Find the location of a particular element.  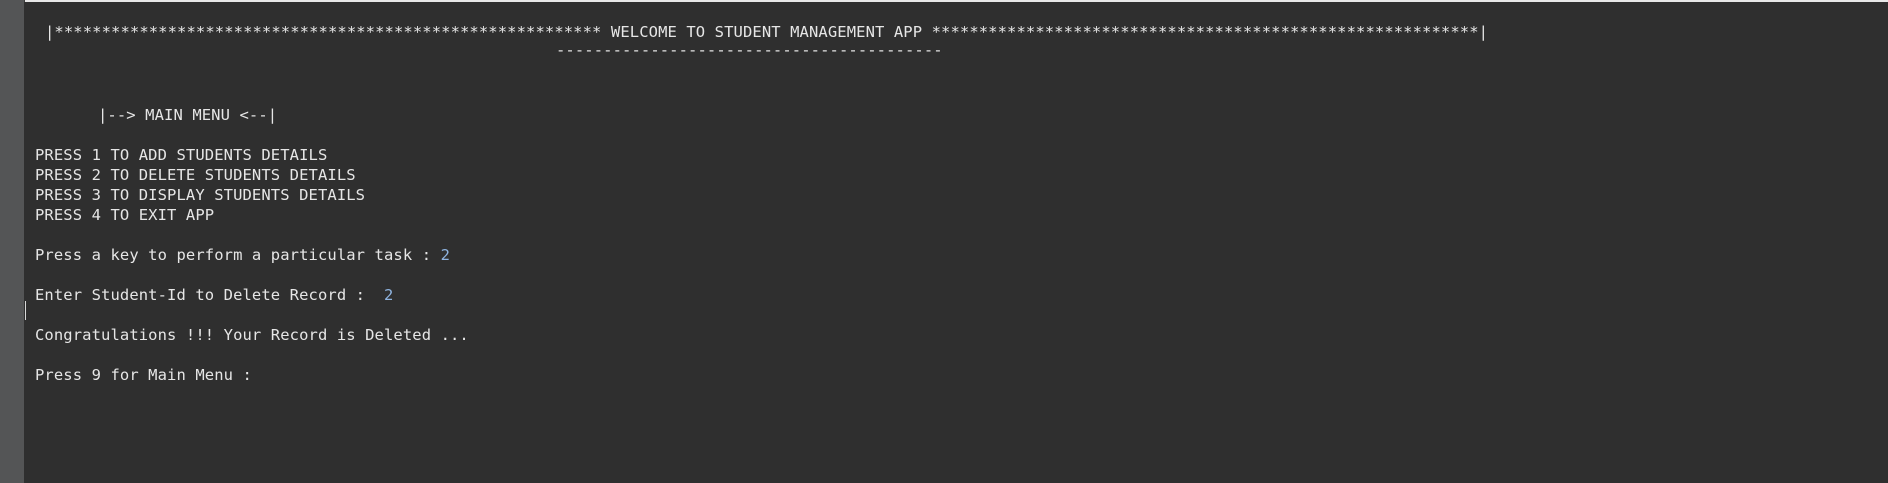

menu-option-exit: PRESS 4 TO EXIT APP is located at coordinates (125, 215).